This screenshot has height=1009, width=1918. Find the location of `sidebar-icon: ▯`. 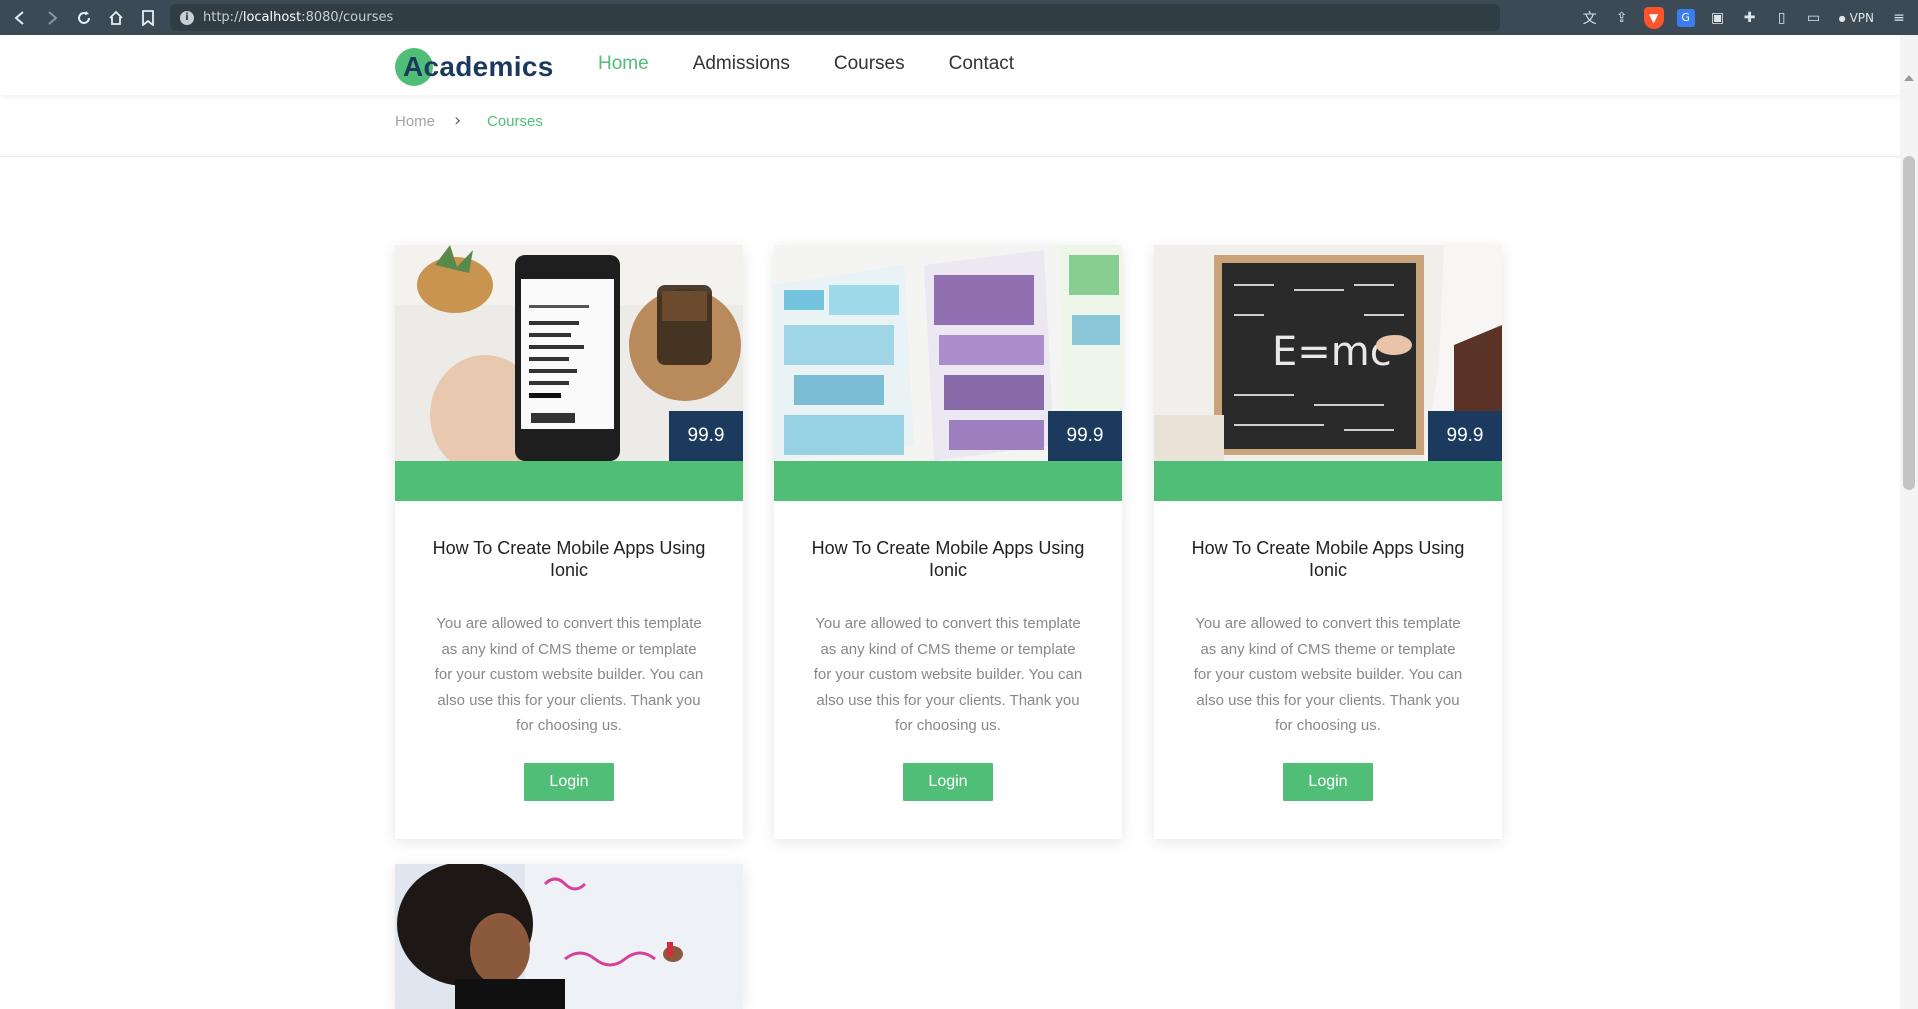

sidebar-icon: ▯ is located at coordinates (1782, 18).